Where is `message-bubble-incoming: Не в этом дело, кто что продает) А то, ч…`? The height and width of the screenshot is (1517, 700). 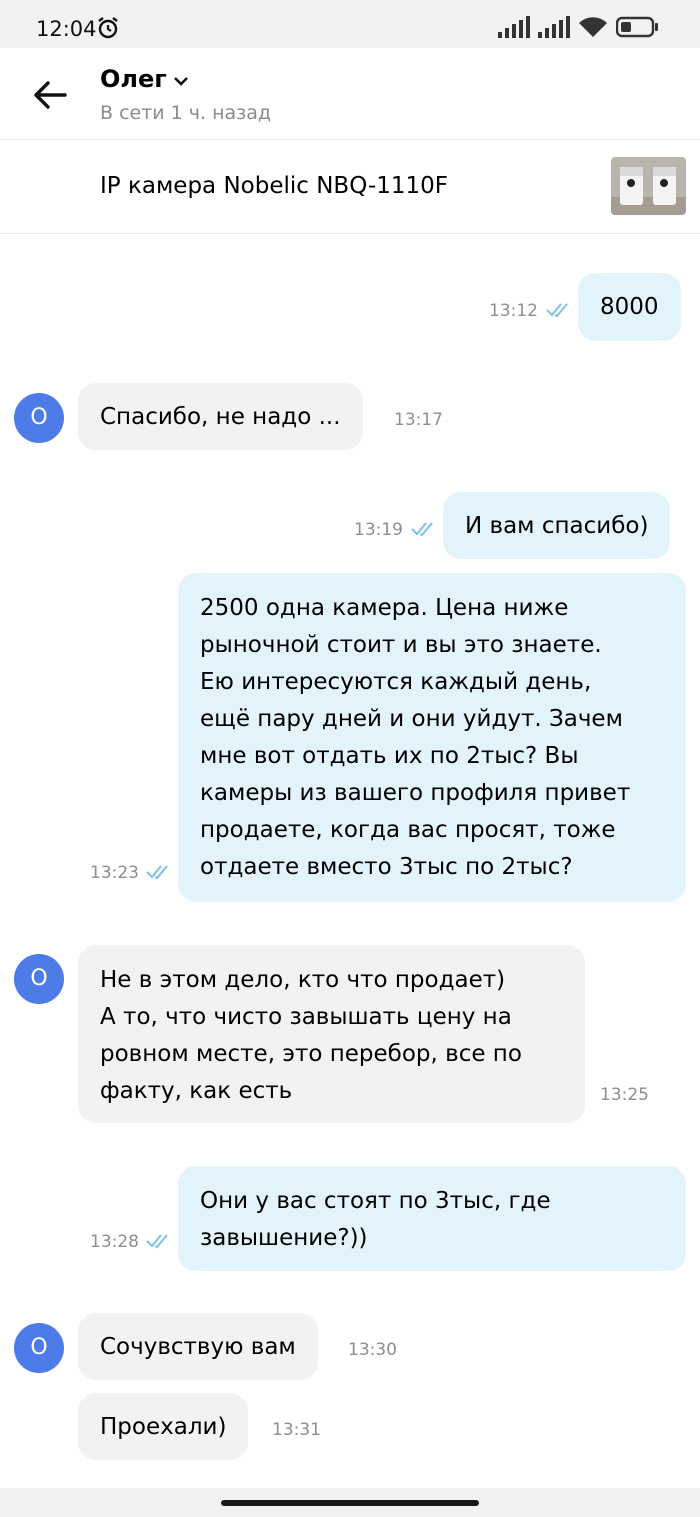
message-bubble-incoming: Не в этом дело, кто что продает) А то, ч… is located at coordinates (331, 1034).